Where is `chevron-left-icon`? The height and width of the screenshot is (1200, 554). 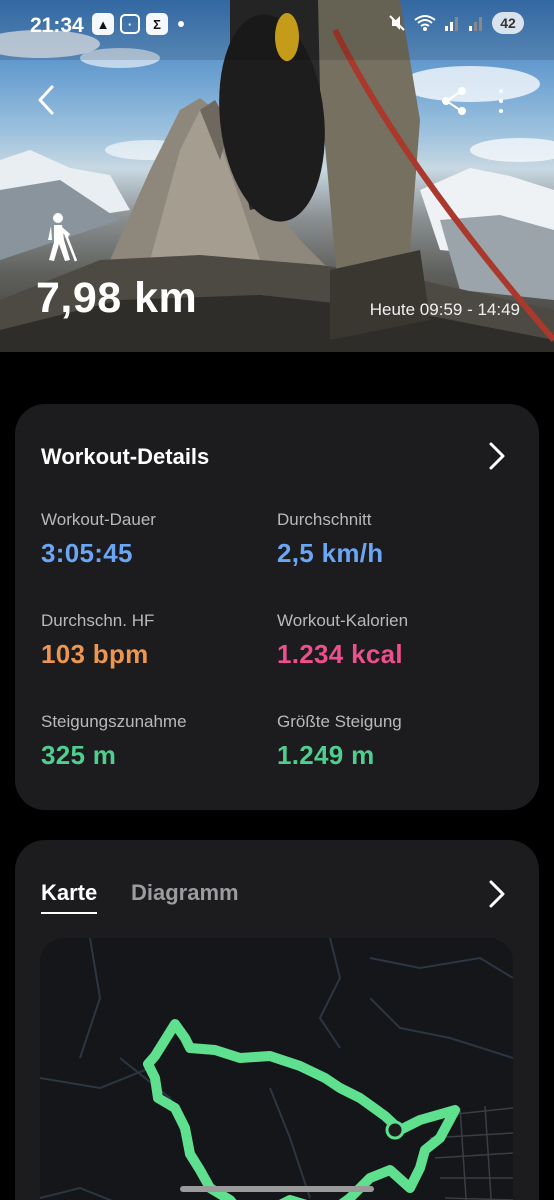 chevron-left-icon is located at coordinates (46, 100).